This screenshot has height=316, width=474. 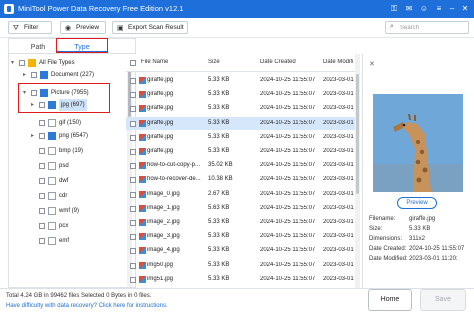 I want to click on file-icon, so click(x=52, y=181).